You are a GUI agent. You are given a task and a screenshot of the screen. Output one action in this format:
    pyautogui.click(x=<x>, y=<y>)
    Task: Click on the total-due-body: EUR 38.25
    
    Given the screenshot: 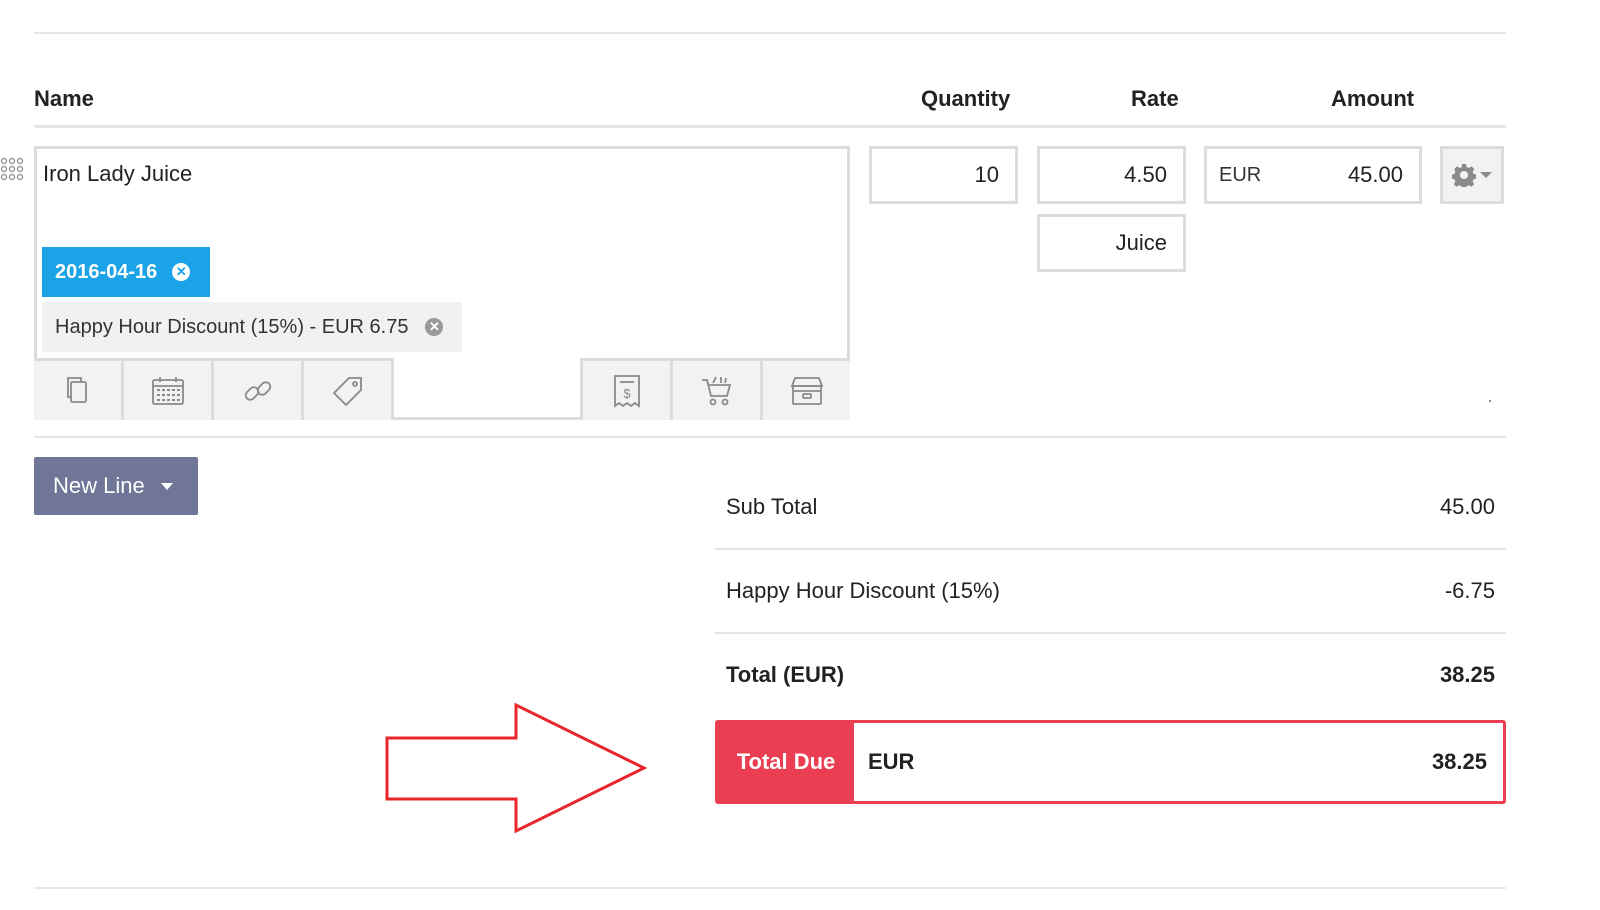 What is the action you would take?
    pyautogui.click(x=1178, y=762)
    